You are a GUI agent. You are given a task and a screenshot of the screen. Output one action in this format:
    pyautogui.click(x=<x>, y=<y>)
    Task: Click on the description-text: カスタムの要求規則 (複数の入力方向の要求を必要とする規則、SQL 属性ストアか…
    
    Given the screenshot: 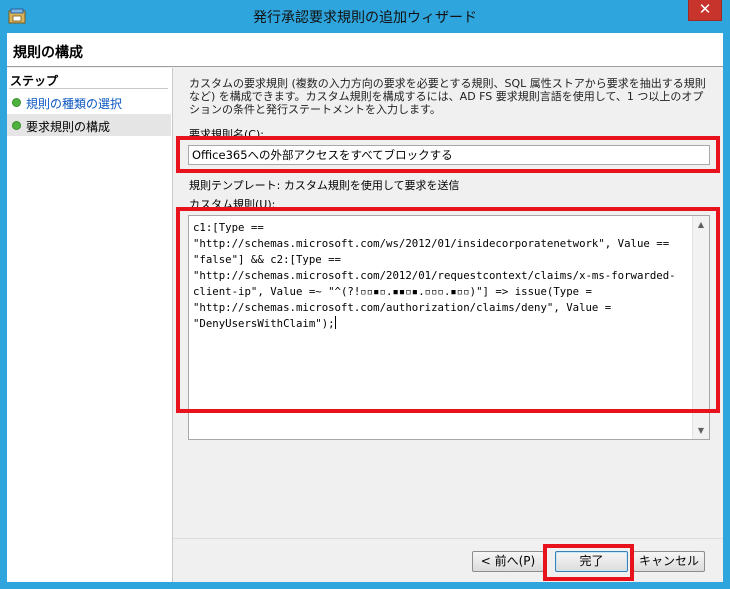 What is the action you would take?
    pyautogui.click(x=447, y=96)
    